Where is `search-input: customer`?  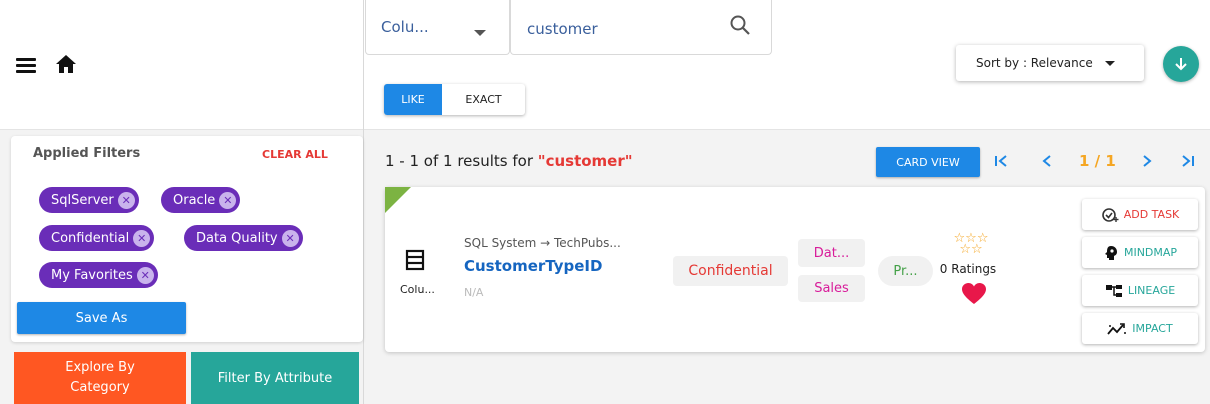
search-input: customer is located at coordinates (641, 27).